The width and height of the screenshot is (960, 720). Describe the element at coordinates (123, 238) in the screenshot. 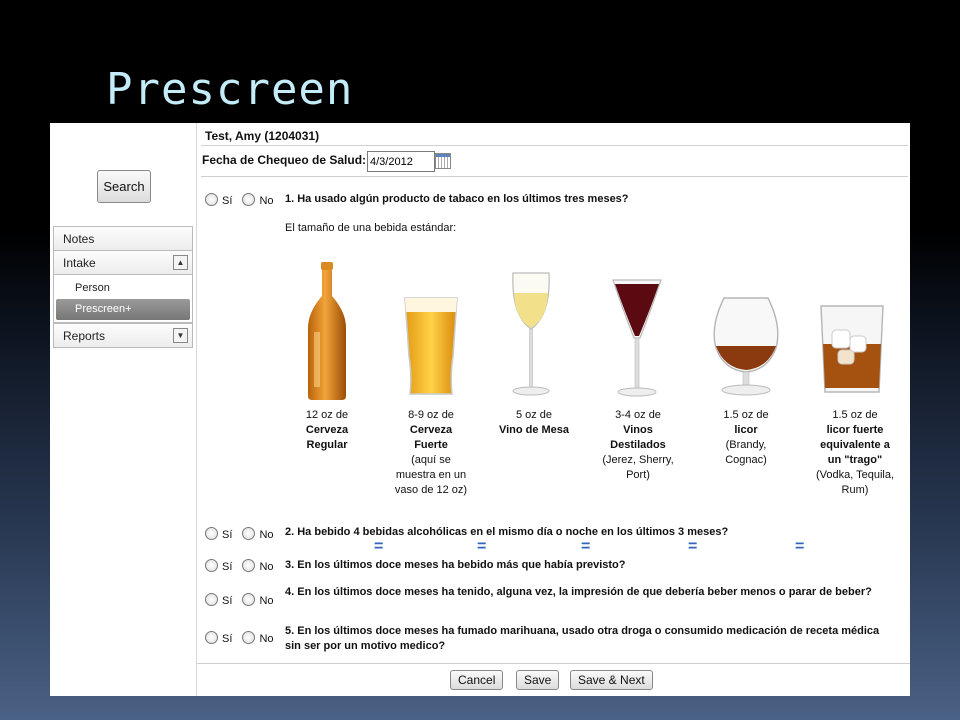

I see `sidebar-item-notes: Notes` at that location.